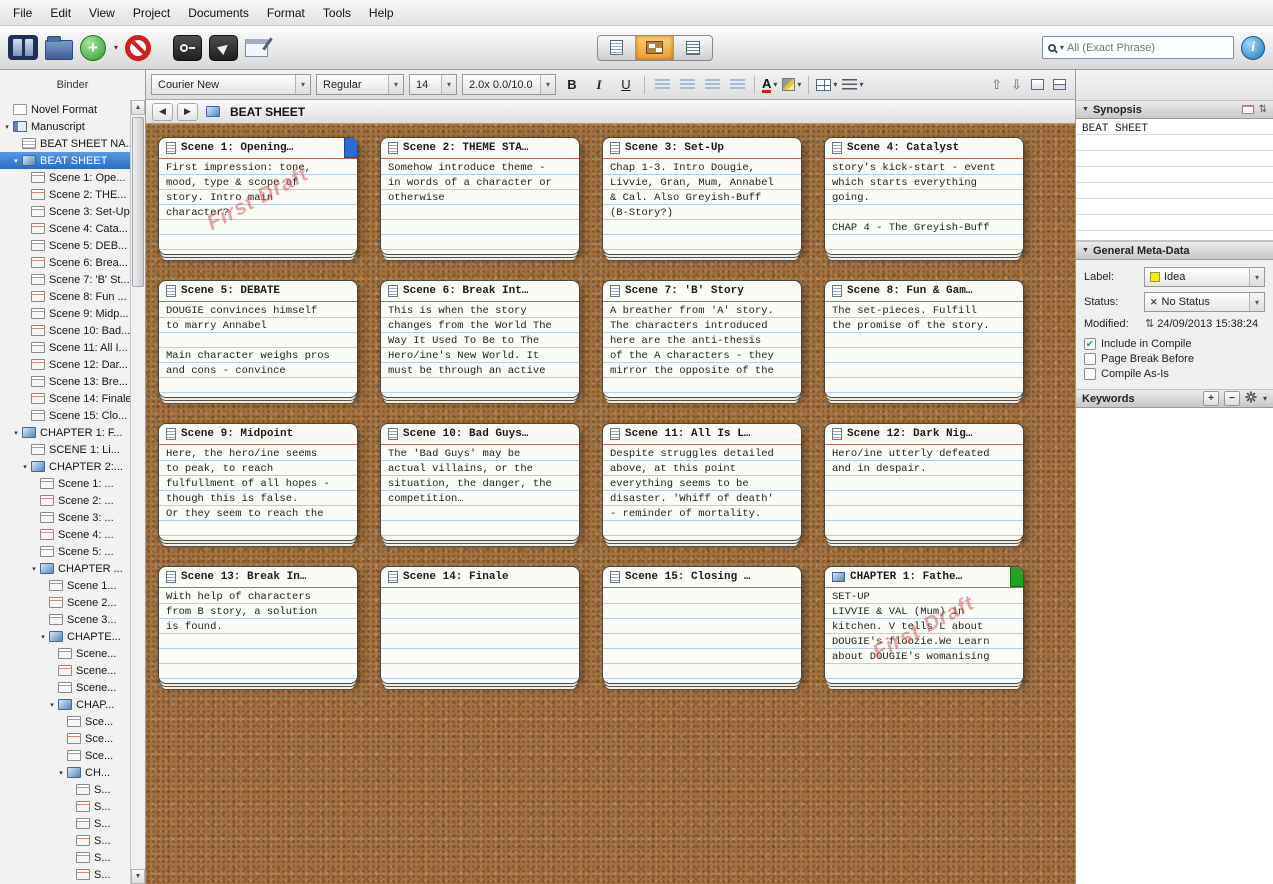  Describe the element at coordinates (23, 47) in the screenshot. I see `binder-toggle-button` at that location.